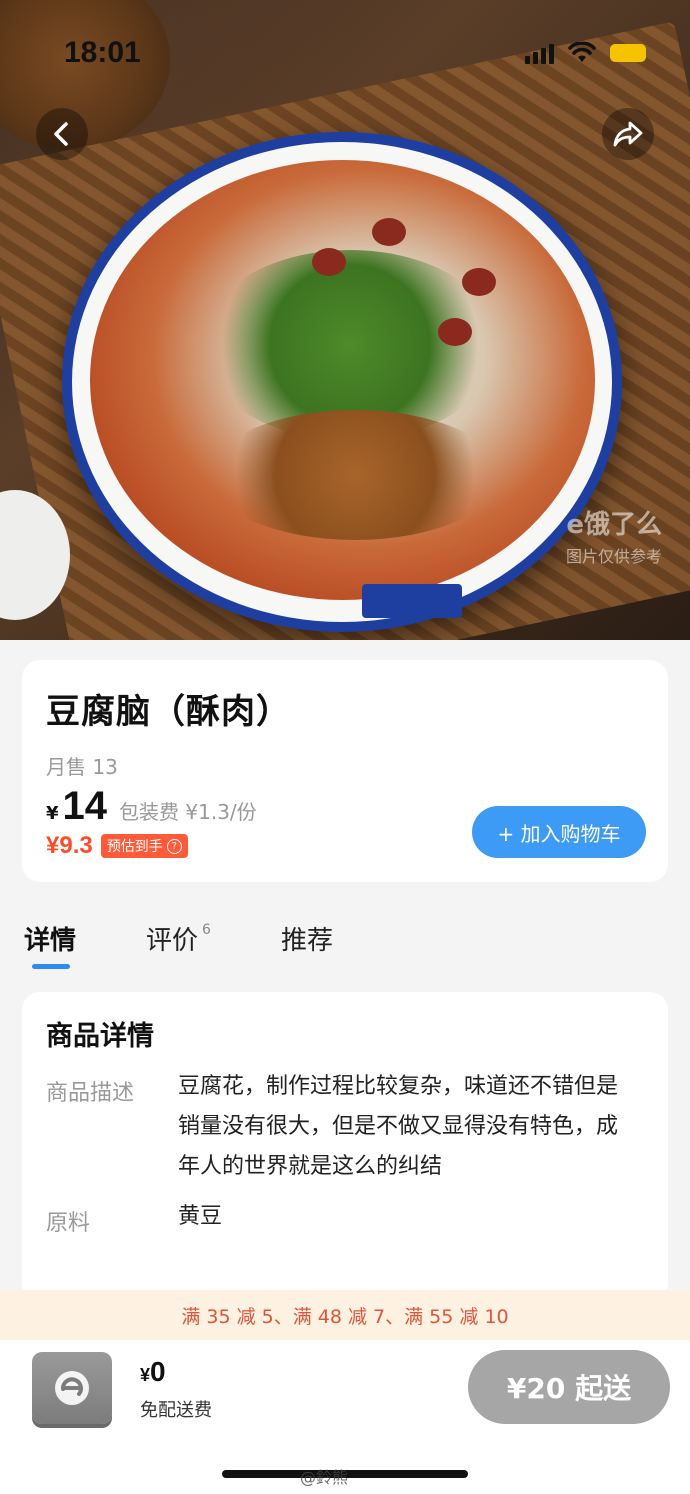 Image resolution: width=690 pixels, height=1494 pixels. I want to click on add-to-cart-button: + 加入购物车, so click(559, 832).